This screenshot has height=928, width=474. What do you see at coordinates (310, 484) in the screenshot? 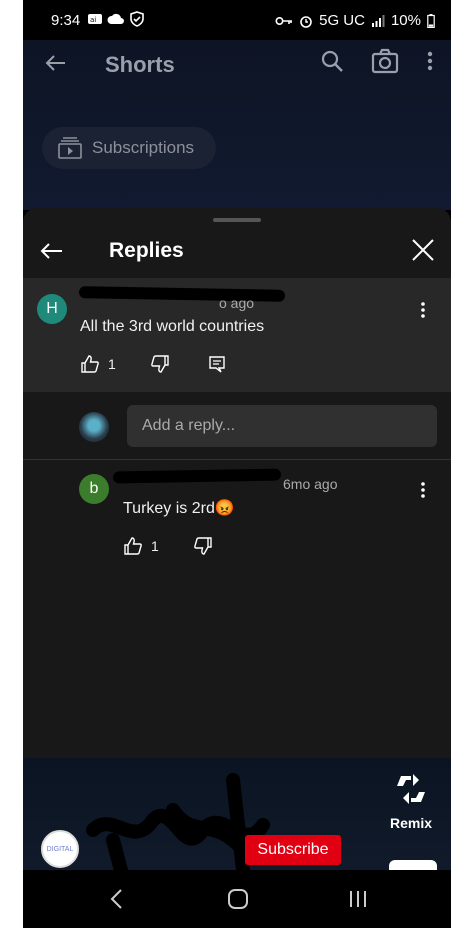
I see `reply-time: 6mo ago` at bounding box center [310, 484].